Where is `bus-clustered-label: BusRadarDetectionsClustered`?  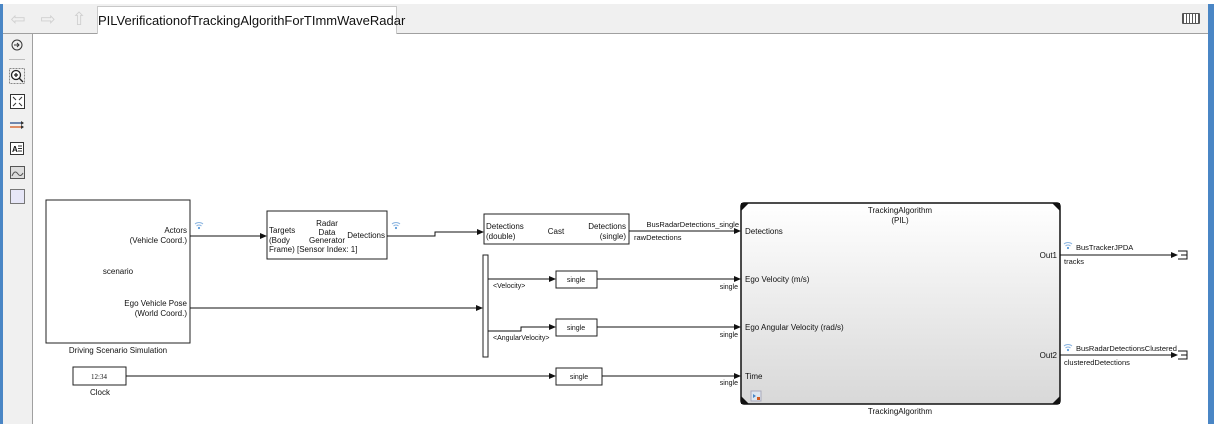
bus-clustered-label: BusRadarDetectionsClustered is located at coordinates (1126, 348).